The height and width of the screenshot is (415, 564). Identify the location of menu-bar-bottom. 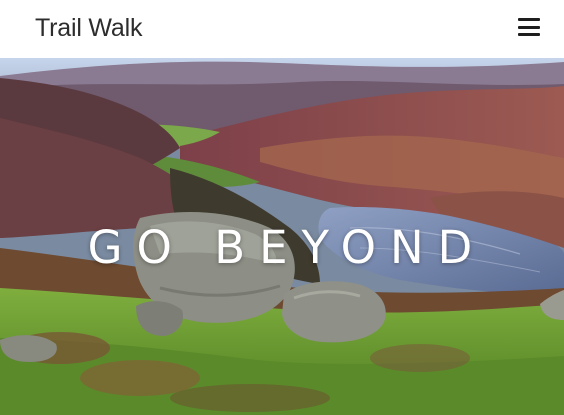
(529, 34).